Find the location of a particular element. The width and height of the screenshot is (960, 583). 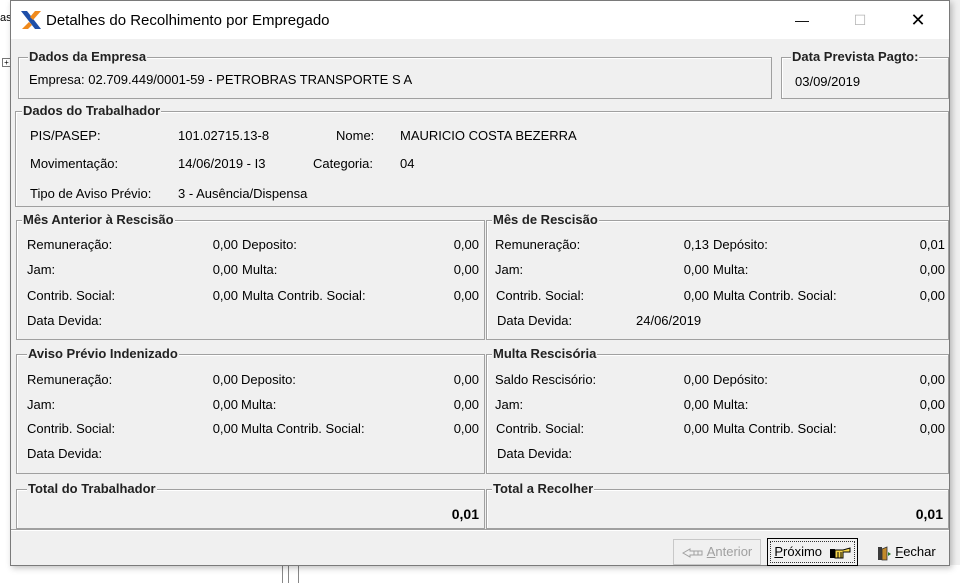

mes-anterior-legend: Mês Anterior à Rescisão is located at coordinates (98, 219).